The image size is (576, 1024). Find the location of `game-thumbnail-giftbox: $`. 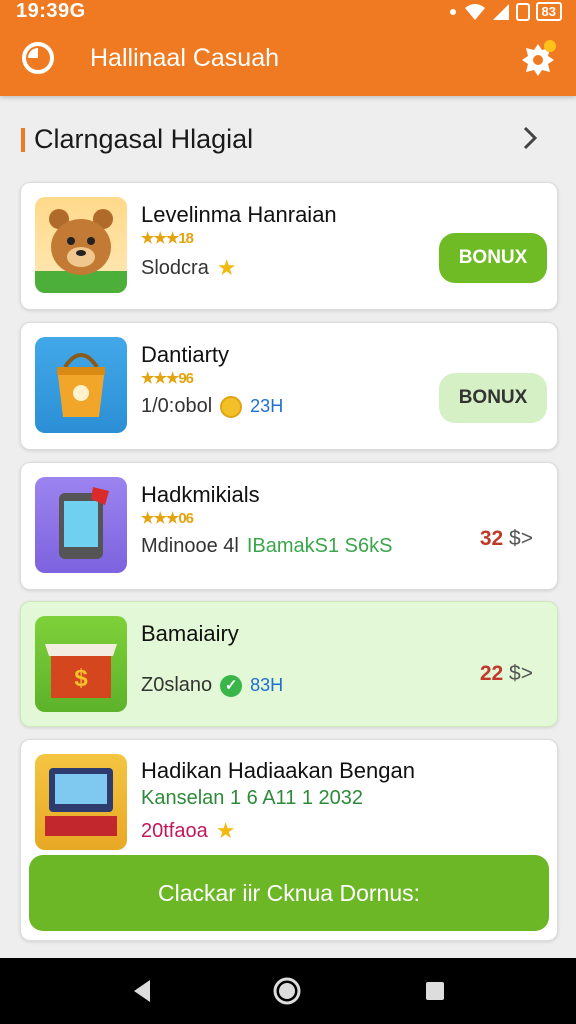

game-thumbnail-giftbox: $ is located at coordinates (81, 664).